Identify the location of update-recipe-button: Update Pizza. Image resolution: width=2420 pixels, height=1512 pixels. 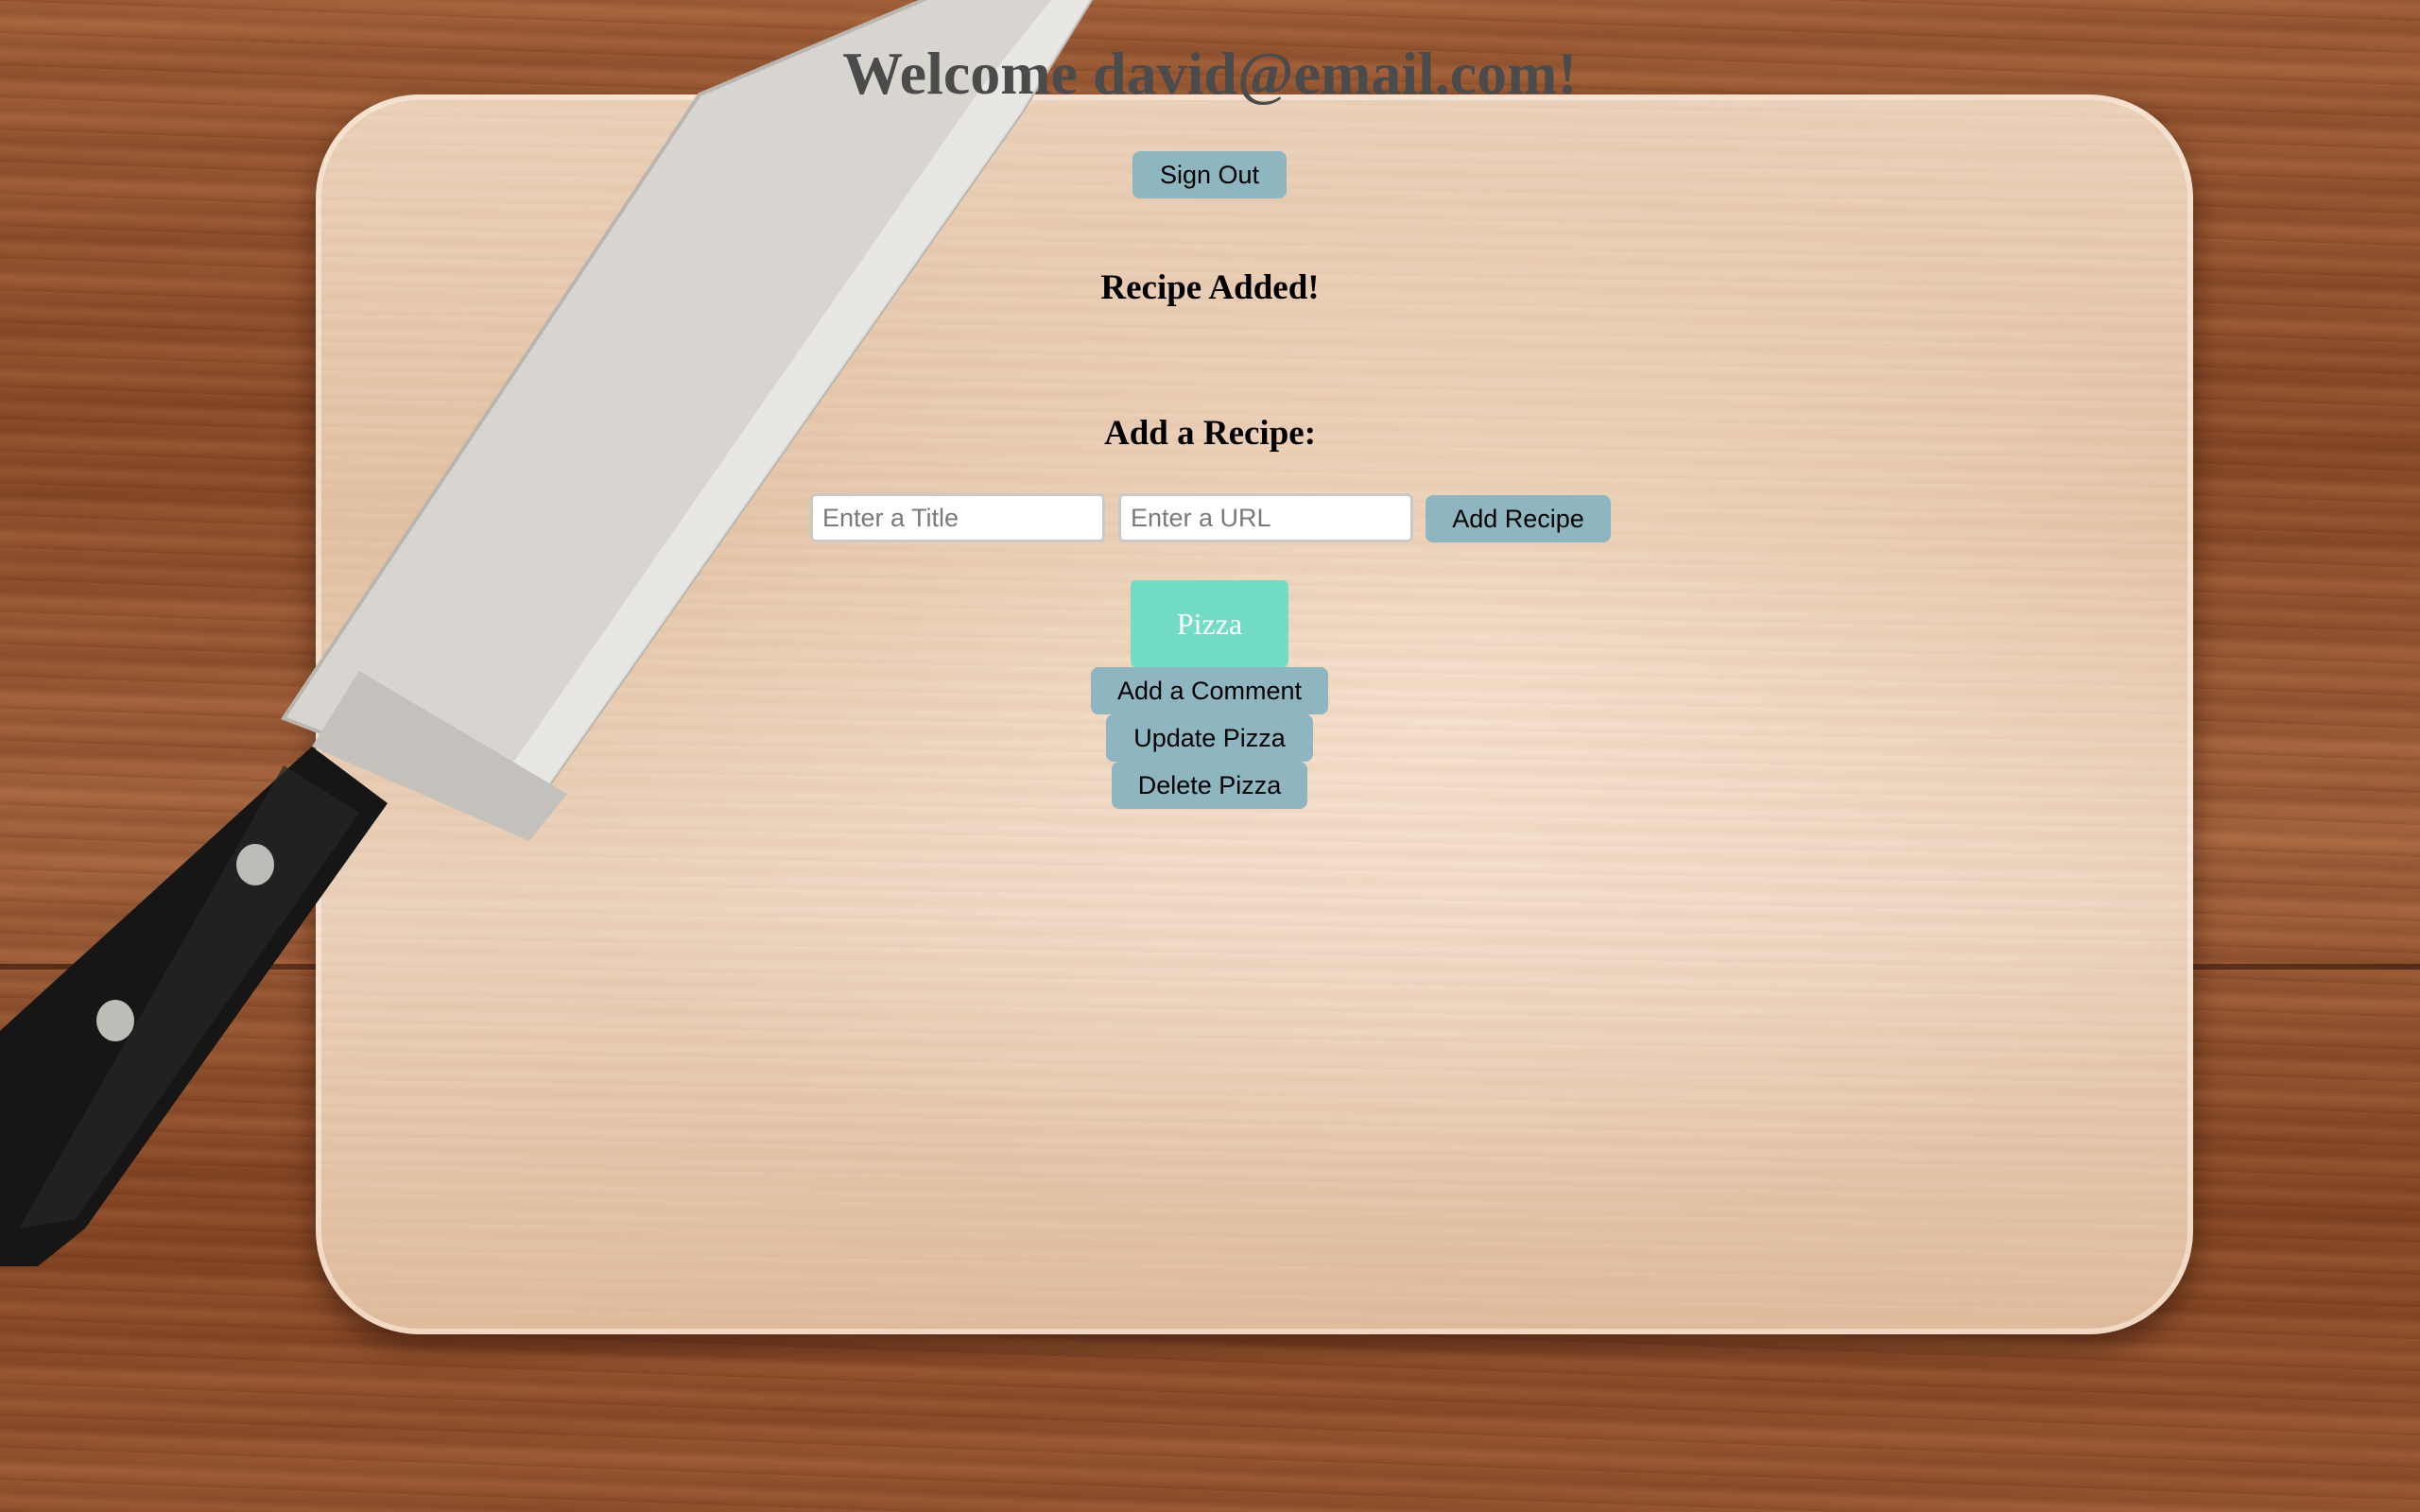
(1210, 738).